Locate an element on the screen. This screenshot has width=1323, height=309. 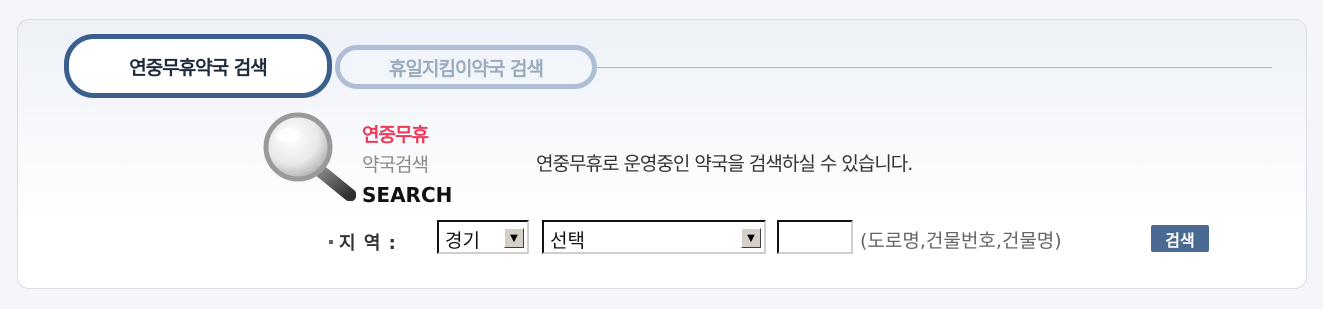
tab-label: 휴일지킴이약국 검색 is located at coordinates (466, 68).